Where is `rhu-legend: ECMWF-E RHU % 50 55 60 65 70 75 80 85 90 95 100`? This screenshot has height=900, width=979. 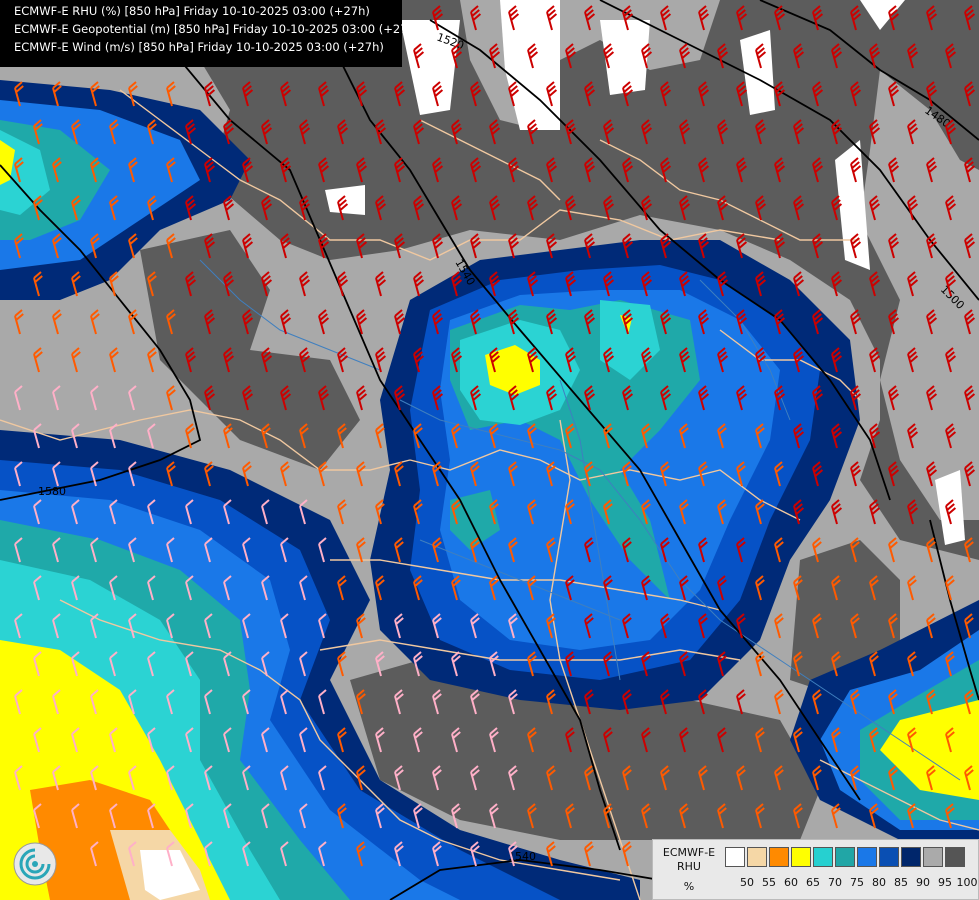
rhu-legend: ECMWF-E RHU % 50 55 60 65 70 75 80 85 90 95 100 is located at coordinates (815, 869).